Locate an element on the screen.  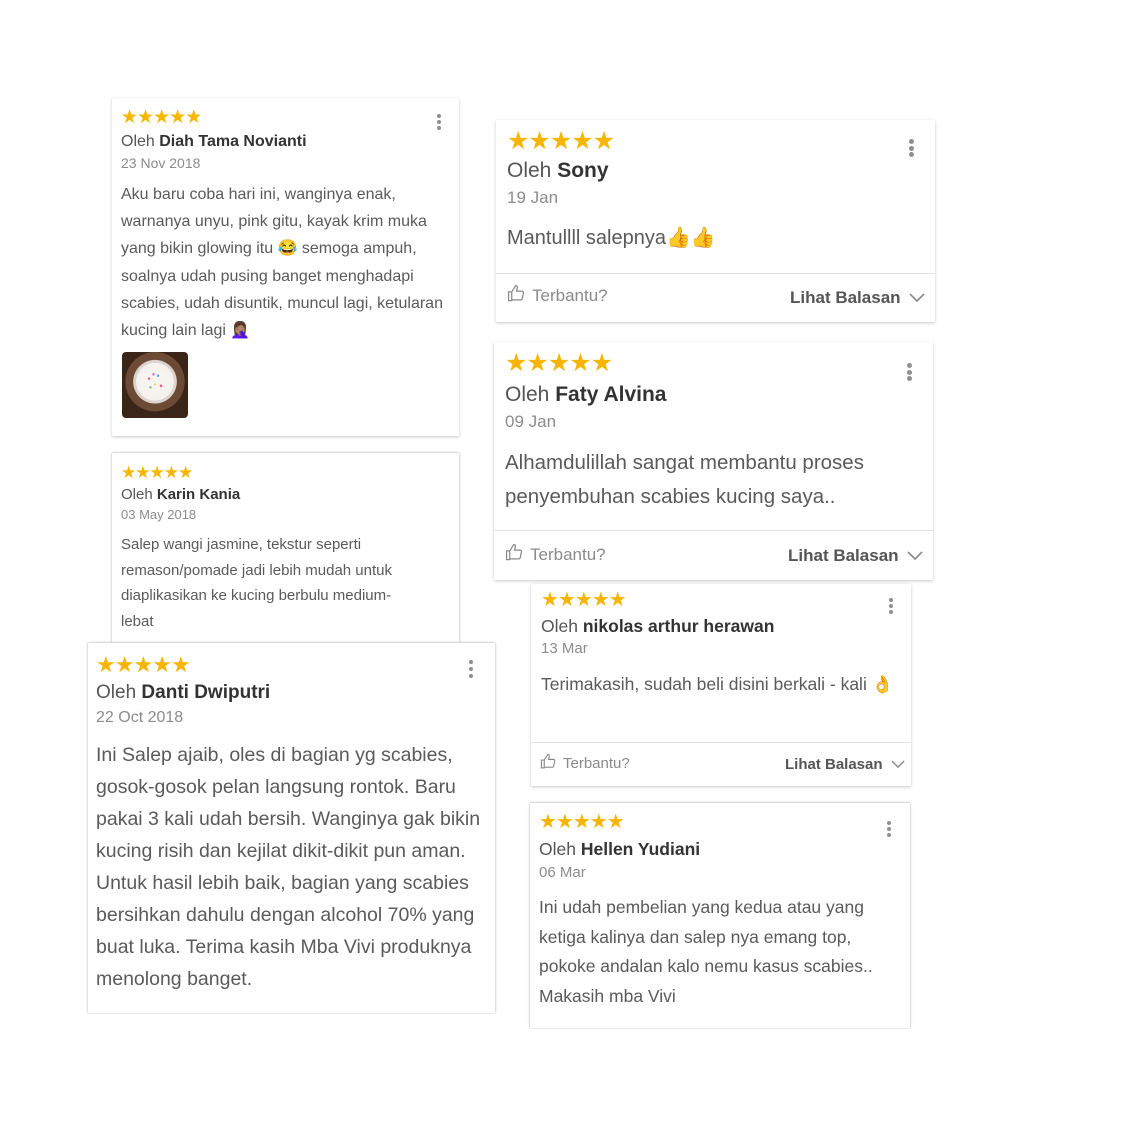
reviewer-line: Oleh Diah Tama Novianti is located at coordinates (214, 142).